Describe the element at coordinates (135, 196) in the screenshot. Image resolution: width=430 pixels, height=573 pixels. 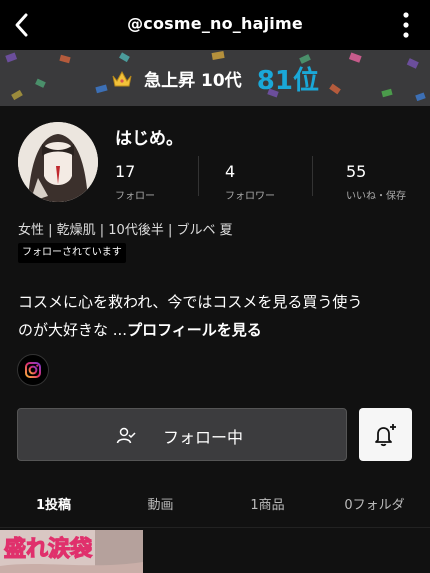
I see `stat-following-label: フォロー` at that location.